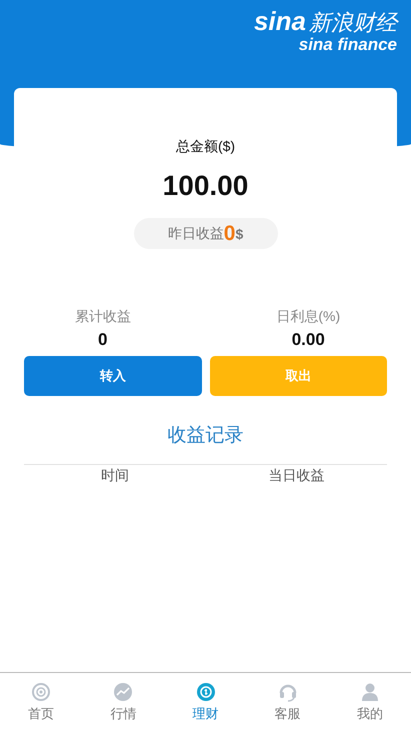 This screenshot has width=411, height=731. Describe the element at coordinates (347, 45) in the screenshot. I see `logo-subtitle: sina finance` at that location.